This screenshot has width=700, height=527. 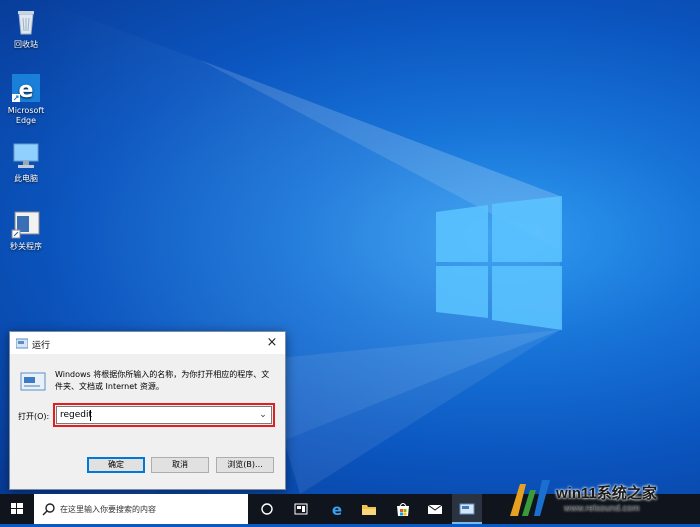 I want to click on mail-icon, so click(x=435, y=509).